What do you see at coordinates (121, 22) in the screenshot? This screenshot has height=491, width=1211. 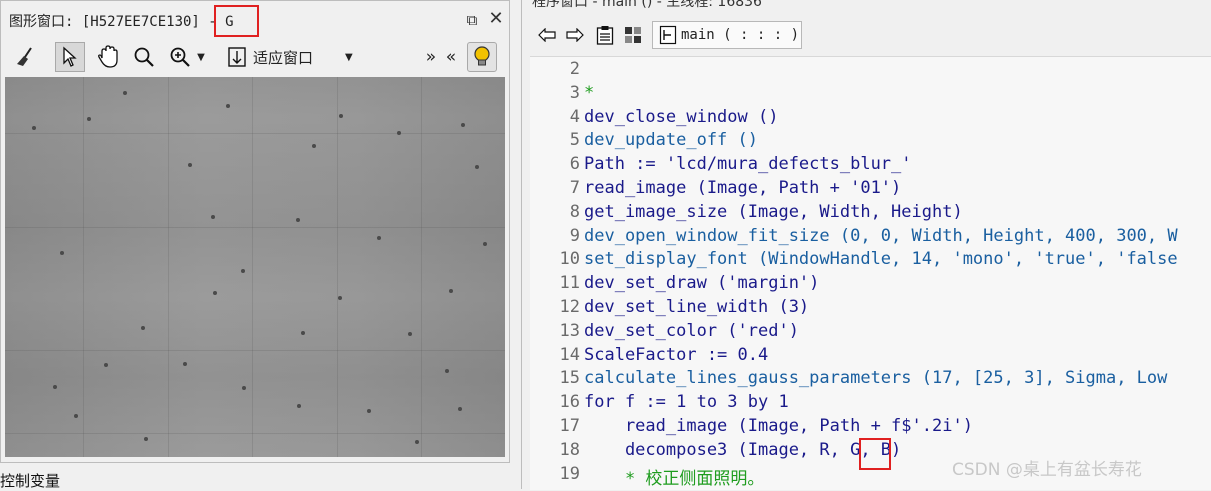 I see `graphics-window-title: 图形窗口: [H527EE7CE130] - G` at bounding box center [121, 22].